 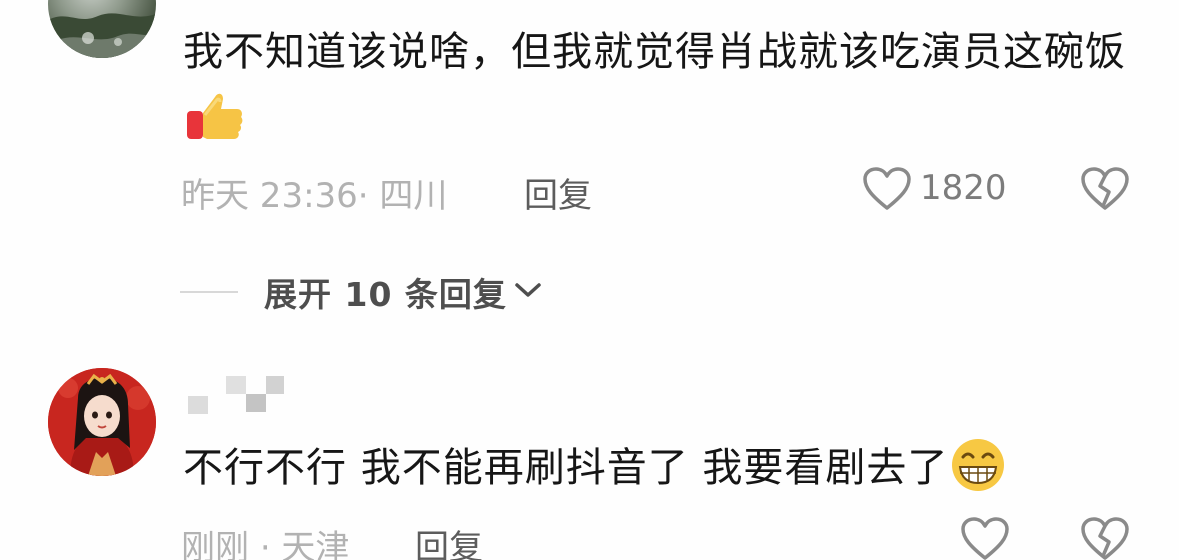 I want to click on comment-timestamp: 刚刚 · 天津, so click(x=265, y=540).